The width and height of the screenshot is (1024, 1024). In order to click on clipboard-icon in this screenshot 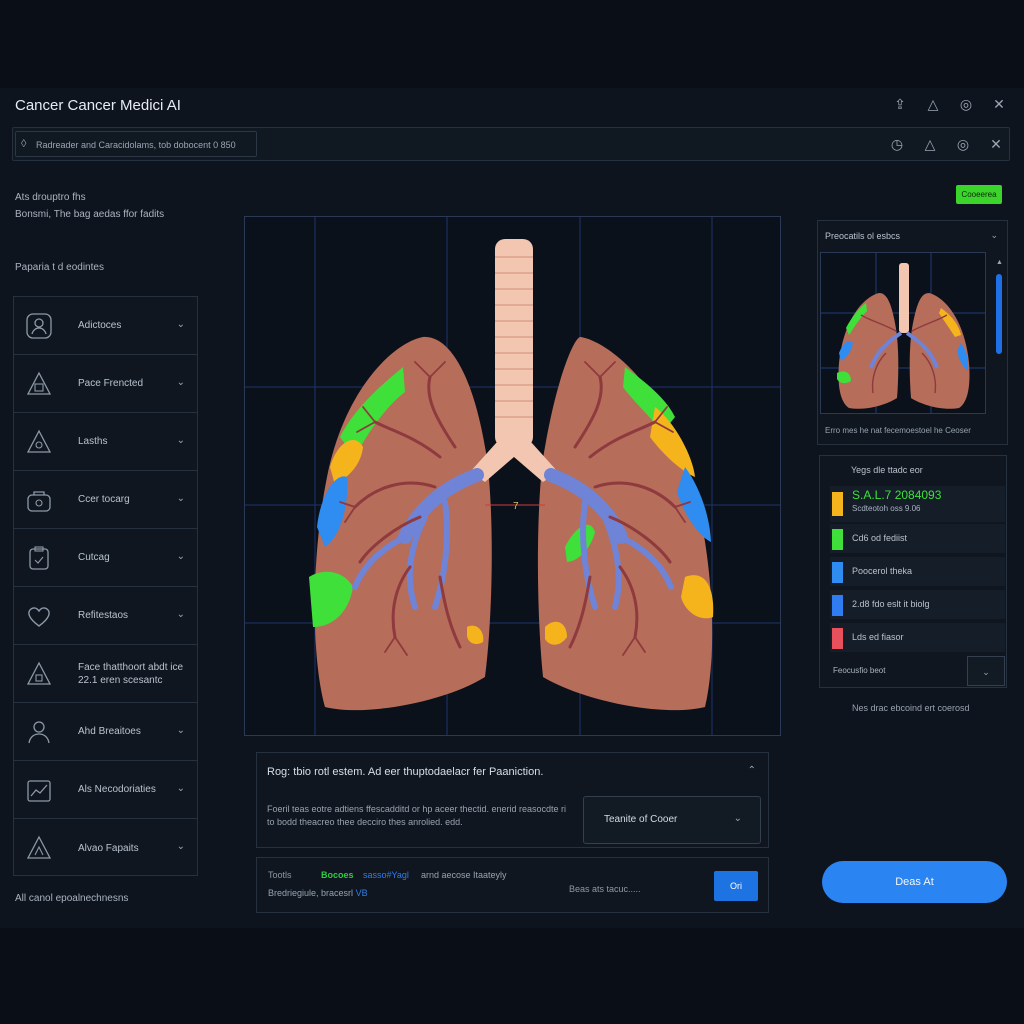, I will do `click(39, 557)`.